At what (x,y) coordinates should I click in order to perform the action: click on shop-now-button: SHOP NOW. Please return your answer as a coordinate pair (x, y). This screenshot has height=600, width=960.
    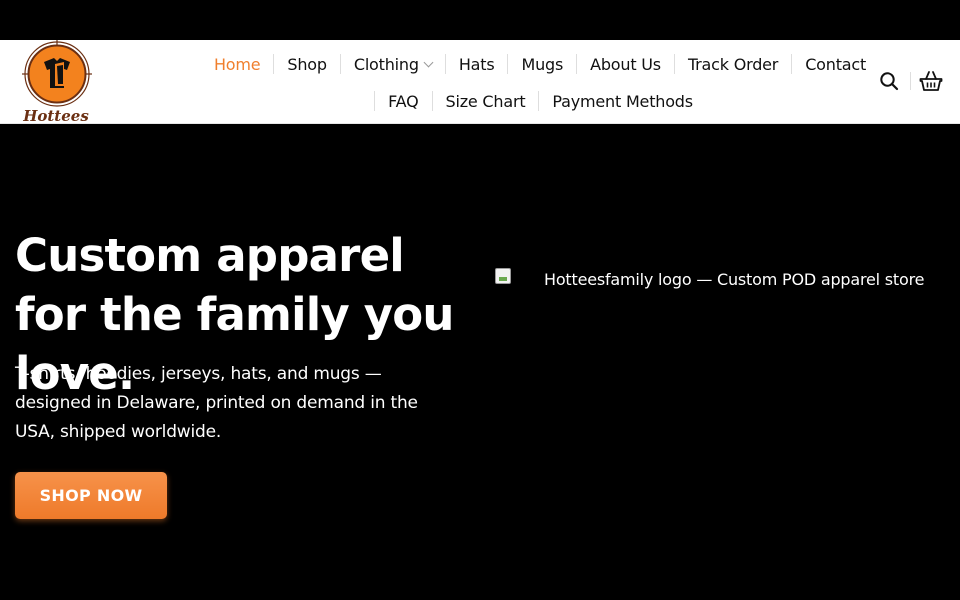
    Looking at the image, I should click on (91, 495).